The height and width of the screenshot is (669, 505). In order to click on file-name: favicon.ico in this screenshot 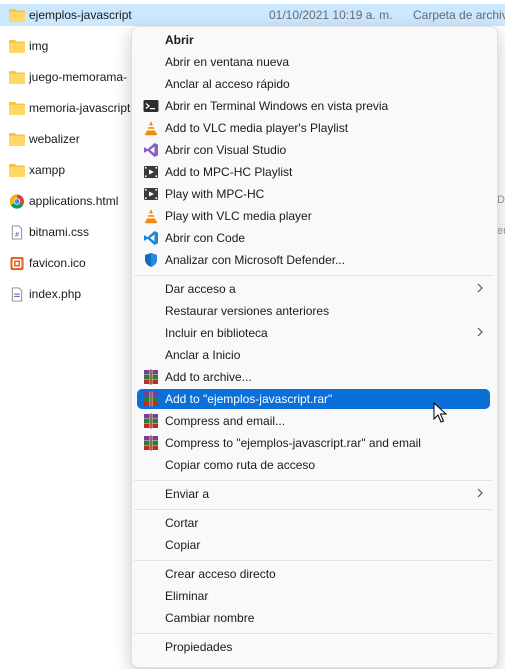, I will do `click(57, 263)`.